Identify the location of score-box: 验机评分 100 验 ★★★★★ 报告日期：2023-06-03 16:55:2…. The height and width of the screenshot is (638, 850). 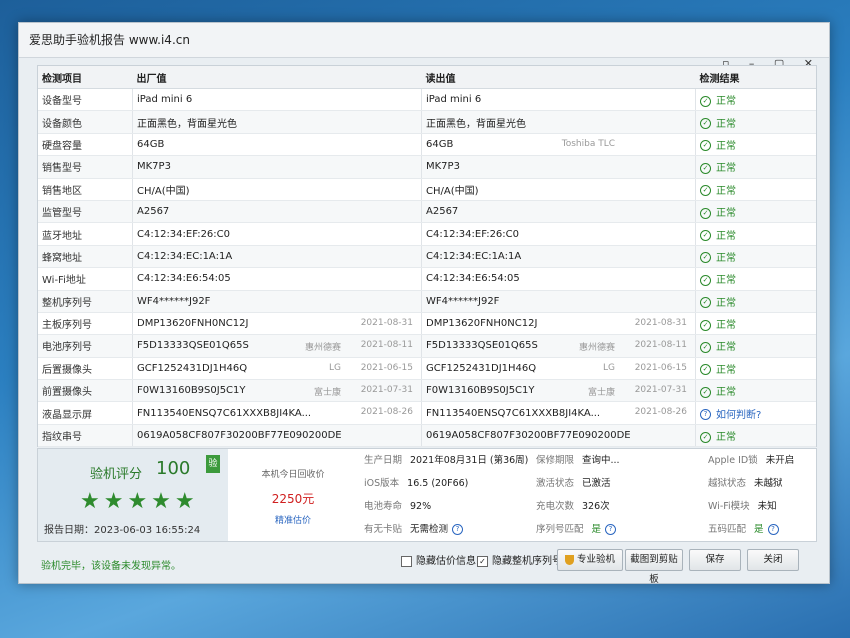
(133, 495).